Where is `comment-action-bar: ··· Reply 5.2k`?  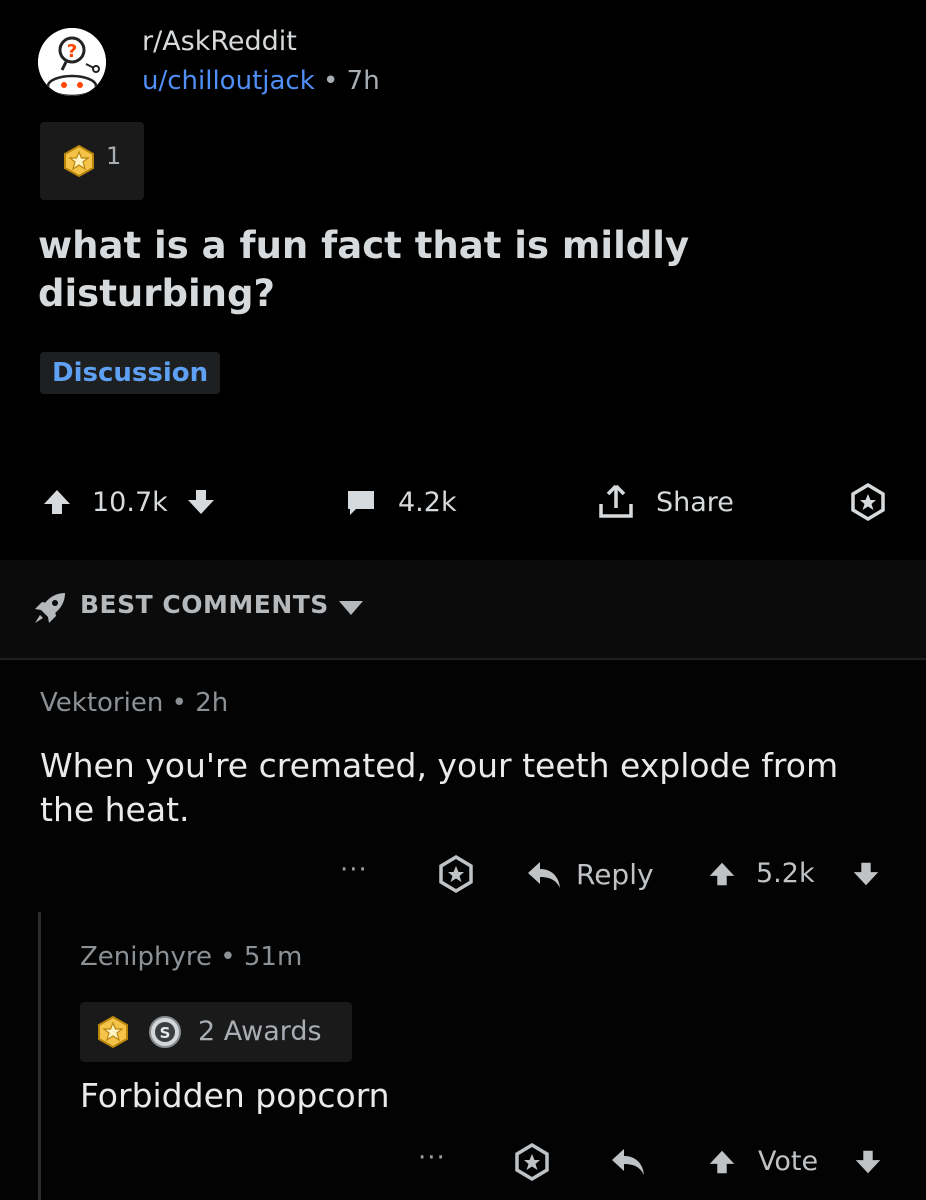 comment-action-bar: ··· Reply 5.2k is located at coordinates (620, 874).